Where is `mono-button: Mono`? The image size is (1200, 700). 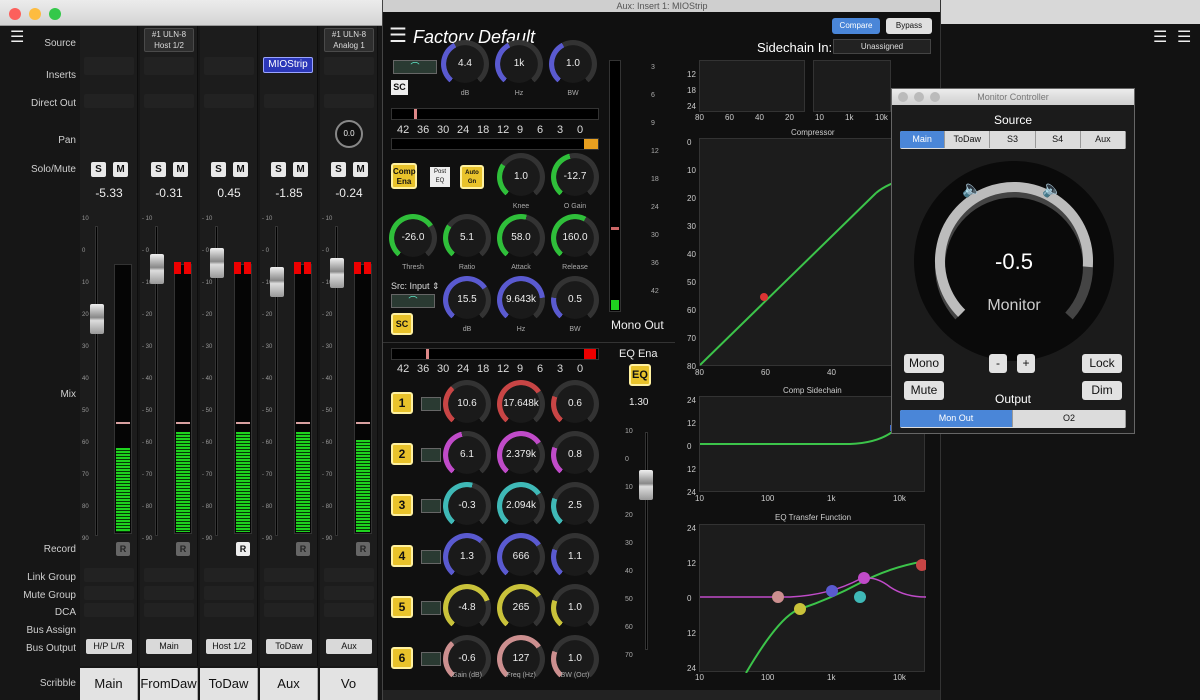
mono-button: Mono is located at coordinates (924, 363).